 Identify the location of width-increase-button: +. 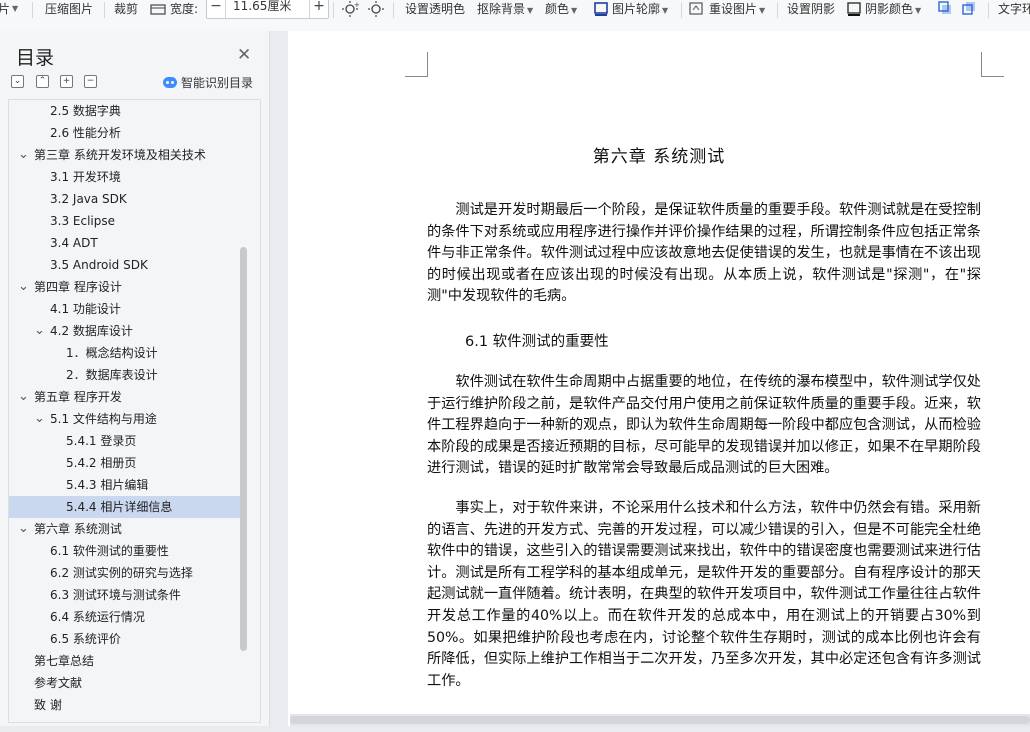
(318, 9).